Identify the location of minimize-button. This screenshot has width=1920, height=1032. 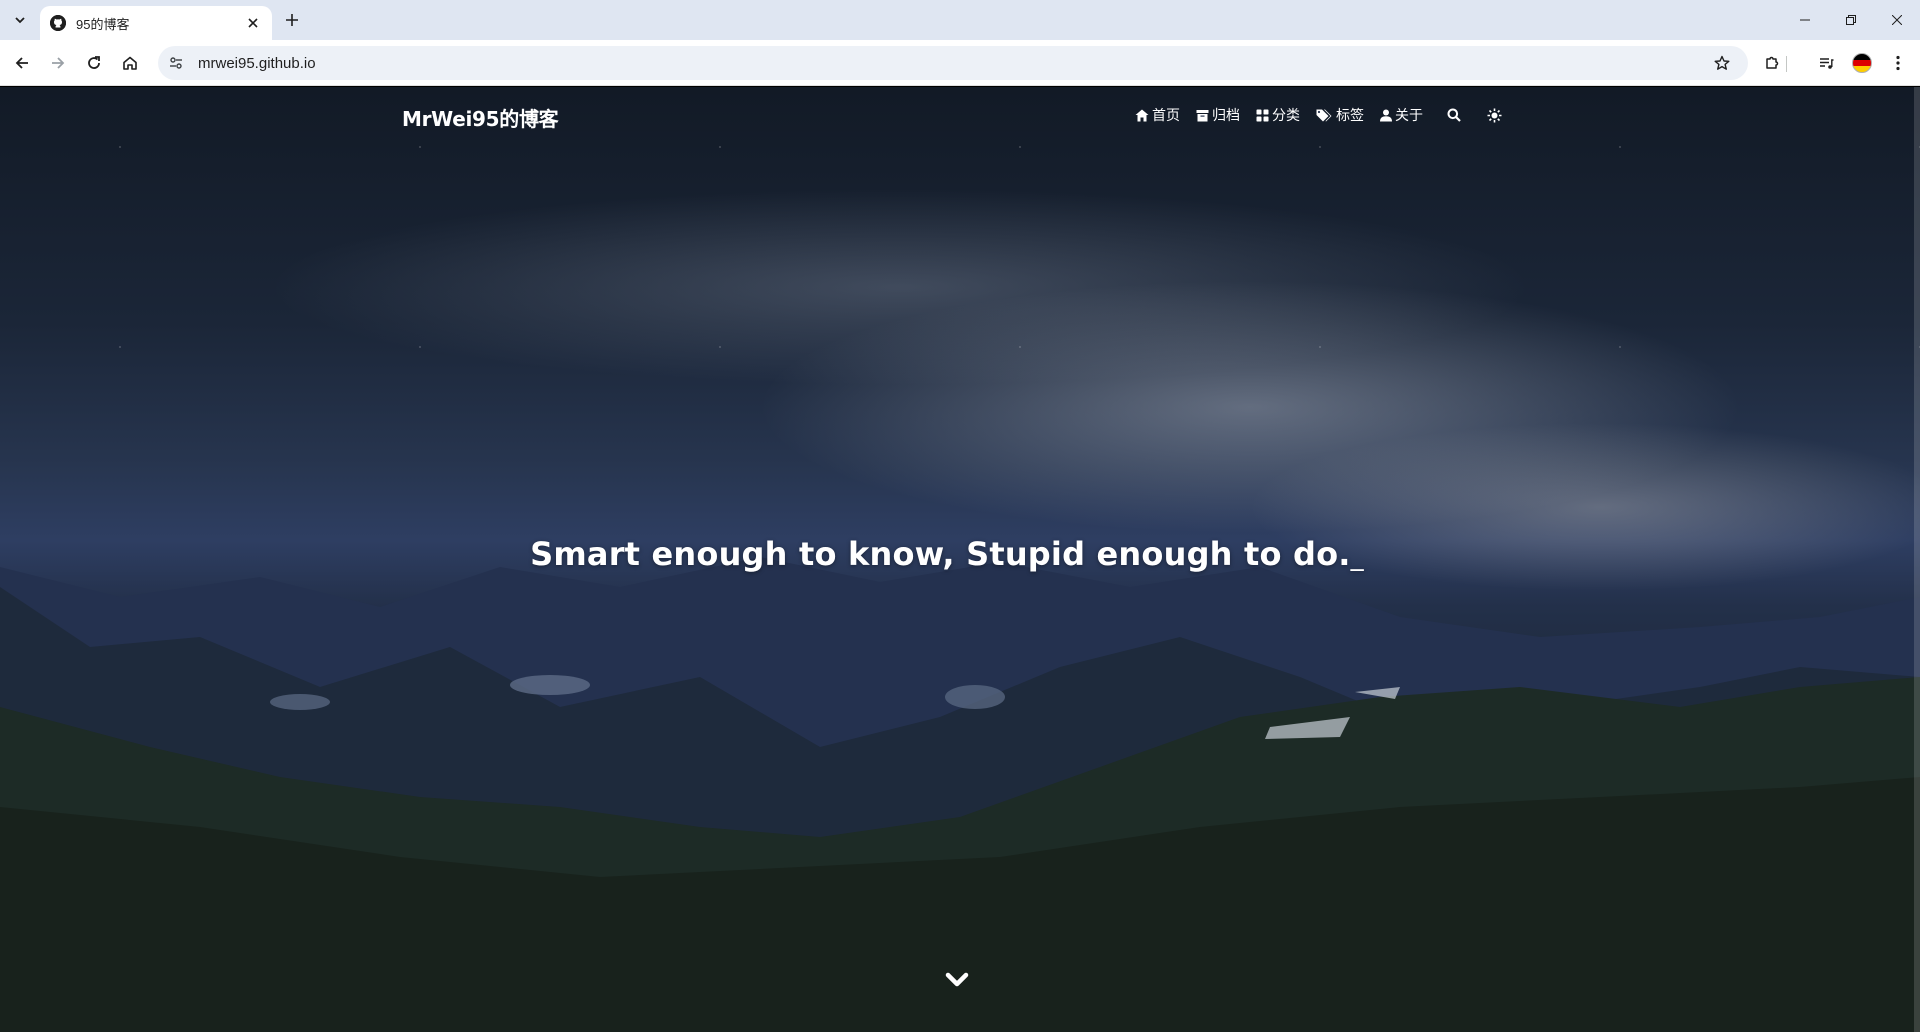
(1805, 20).